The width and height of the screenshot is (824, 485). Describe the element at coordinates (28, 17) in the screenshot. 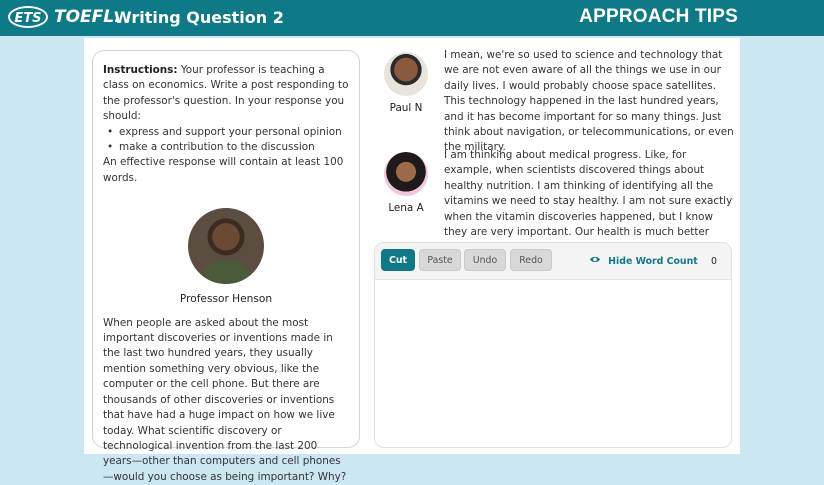

I see `ets-logo: ETS` at that location.